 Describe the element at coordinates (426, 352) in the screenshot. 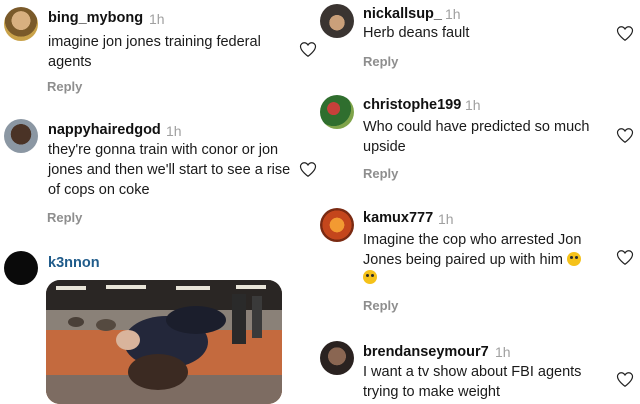

I see `comment-username: brendanseymour7` at that location.